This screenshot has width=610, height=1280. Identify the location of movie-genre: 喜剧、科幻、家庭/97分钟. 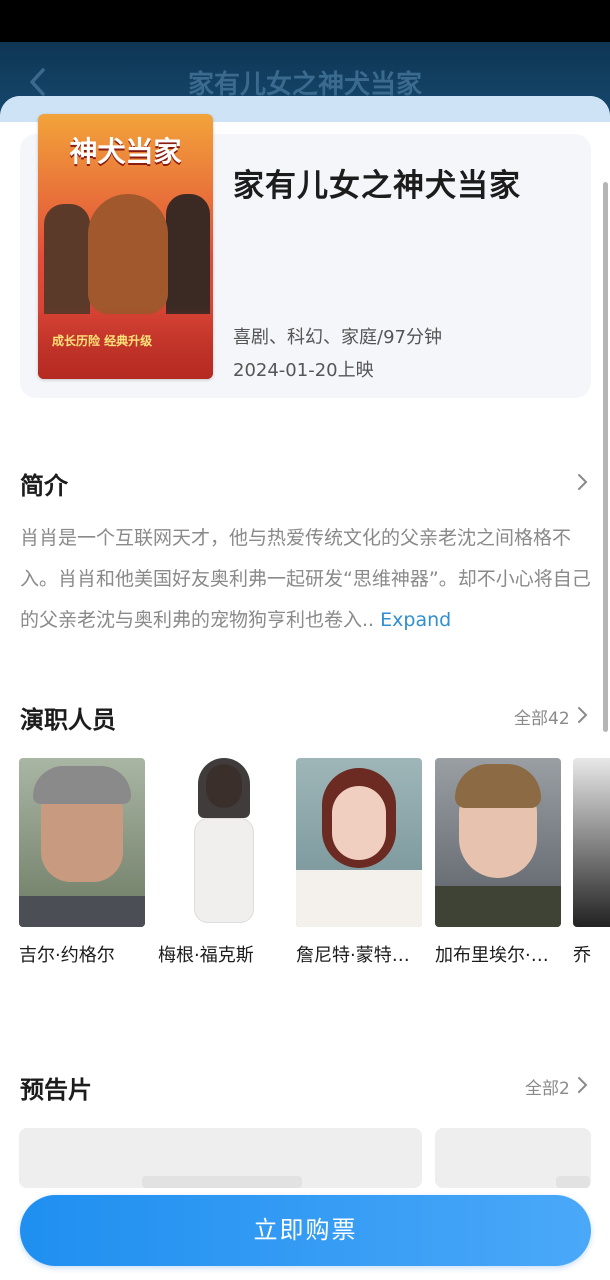
(337, 337).